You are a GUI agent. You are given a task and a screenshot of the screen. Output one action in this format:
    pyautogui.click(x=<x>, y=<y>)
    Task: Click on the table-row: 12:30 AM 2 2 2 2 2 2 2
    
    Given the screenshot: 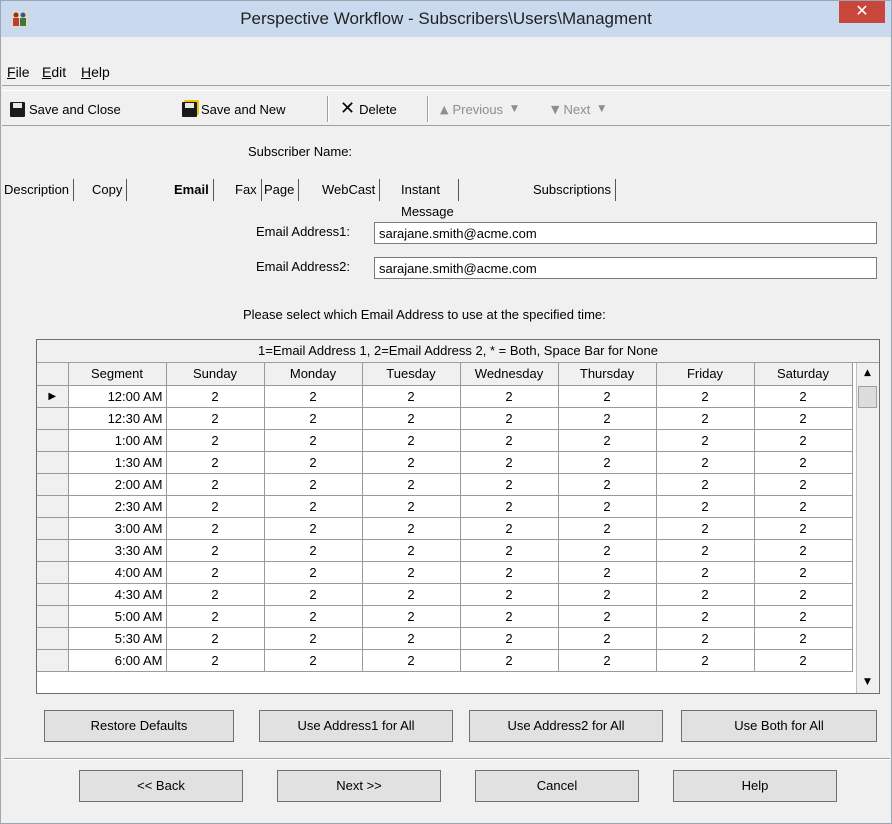 What is the action you would take?
    pyautogui.click(x=445, y=418)
    